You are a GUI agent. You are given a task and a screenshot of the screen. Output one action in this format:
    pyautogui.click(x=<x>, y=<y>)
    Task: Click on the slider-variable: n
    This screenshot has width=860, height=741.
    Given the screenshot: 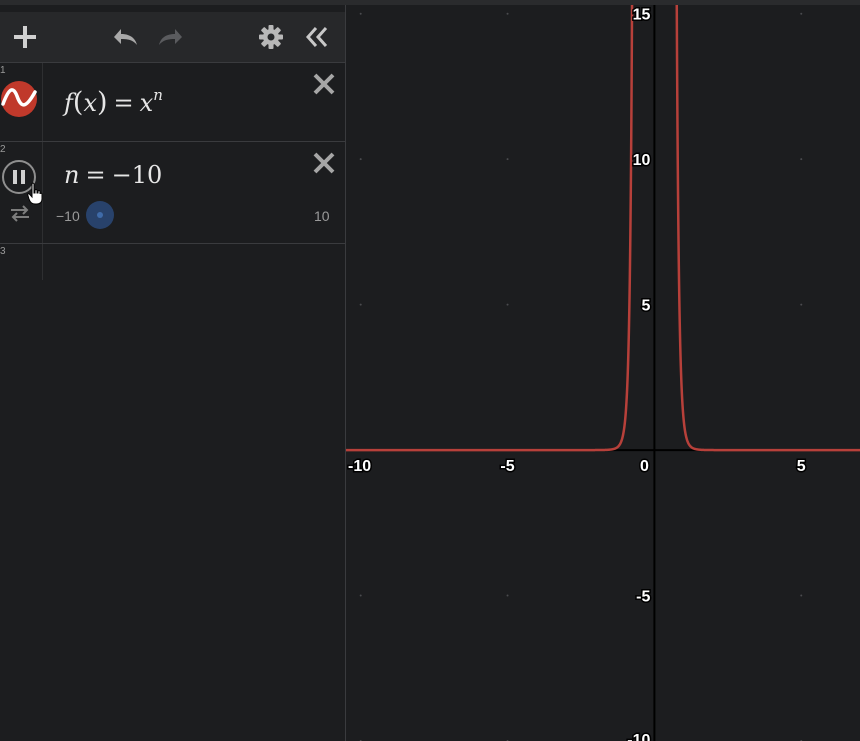 What is the action you would take?
    pyautogui.click(x=72, y=175)
    